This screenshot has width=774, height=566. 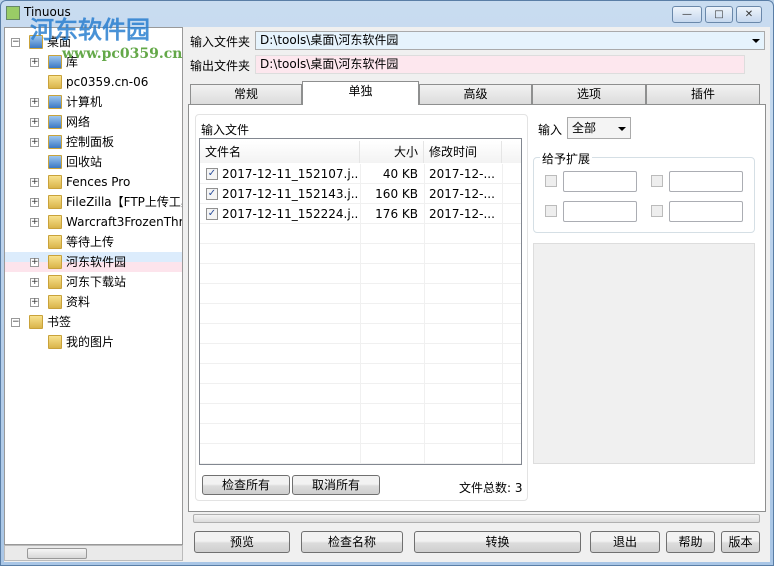 What do you see at coordinates (589, 94) in the screenshot?
I see `tab-options: 选项` at bounding box center [589, 94].